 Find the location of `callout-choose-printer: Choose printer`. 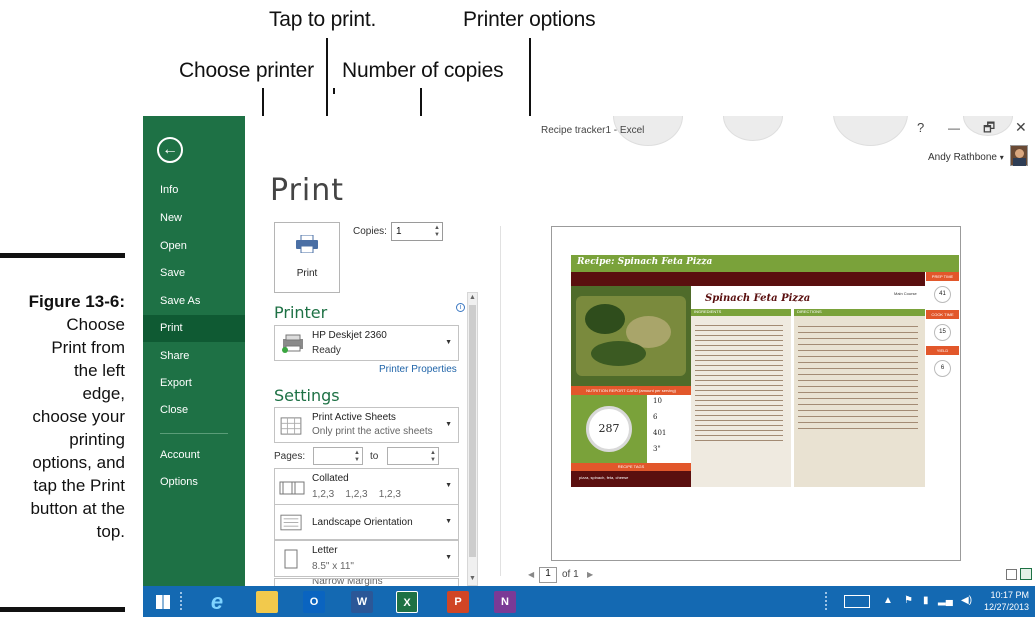

callout-choose-printer: Choose printer is located at coordinates (246, 70).